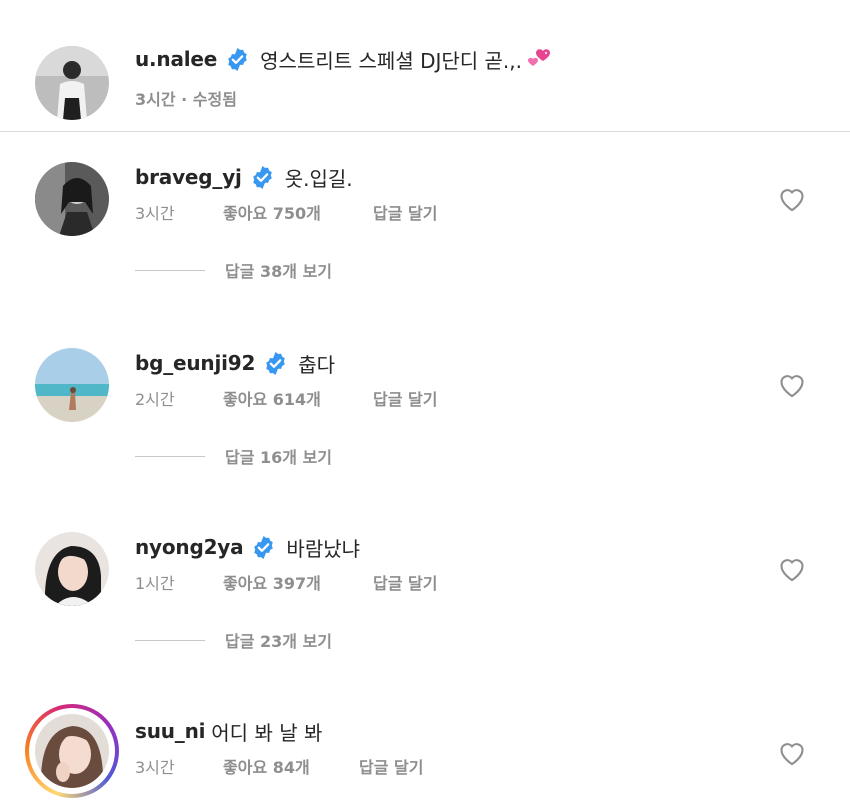  Describe the element at coordinates (188, 177) in the screenshot. I see `comment-username: braveg_yj` at that location.